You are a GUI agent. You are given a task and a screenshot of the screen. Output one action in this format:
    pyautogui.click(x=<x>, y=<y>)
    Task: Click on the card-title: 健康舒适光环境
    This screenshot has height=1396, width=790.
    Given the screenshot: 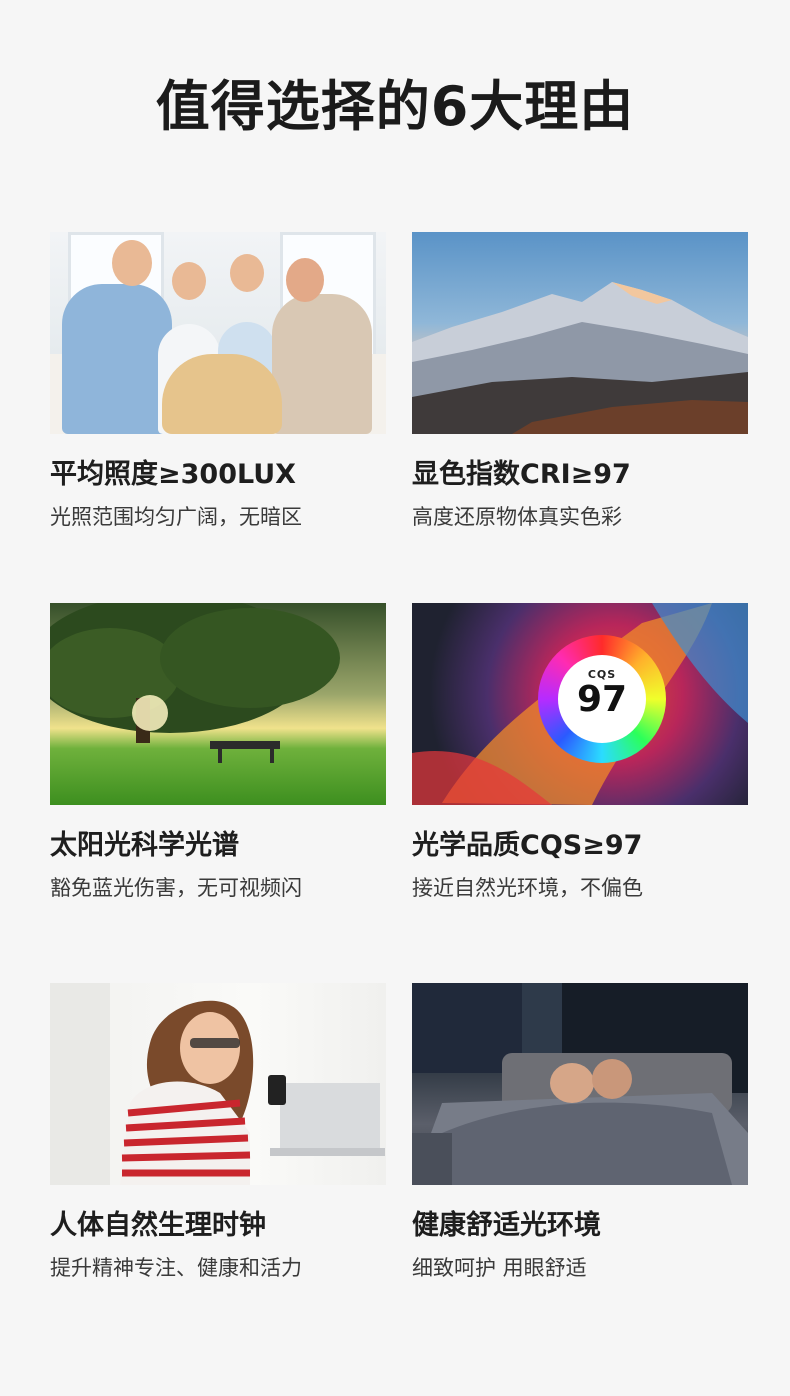 What is the action you would take?
    pyautogui.click(x=506, y=1225)
    